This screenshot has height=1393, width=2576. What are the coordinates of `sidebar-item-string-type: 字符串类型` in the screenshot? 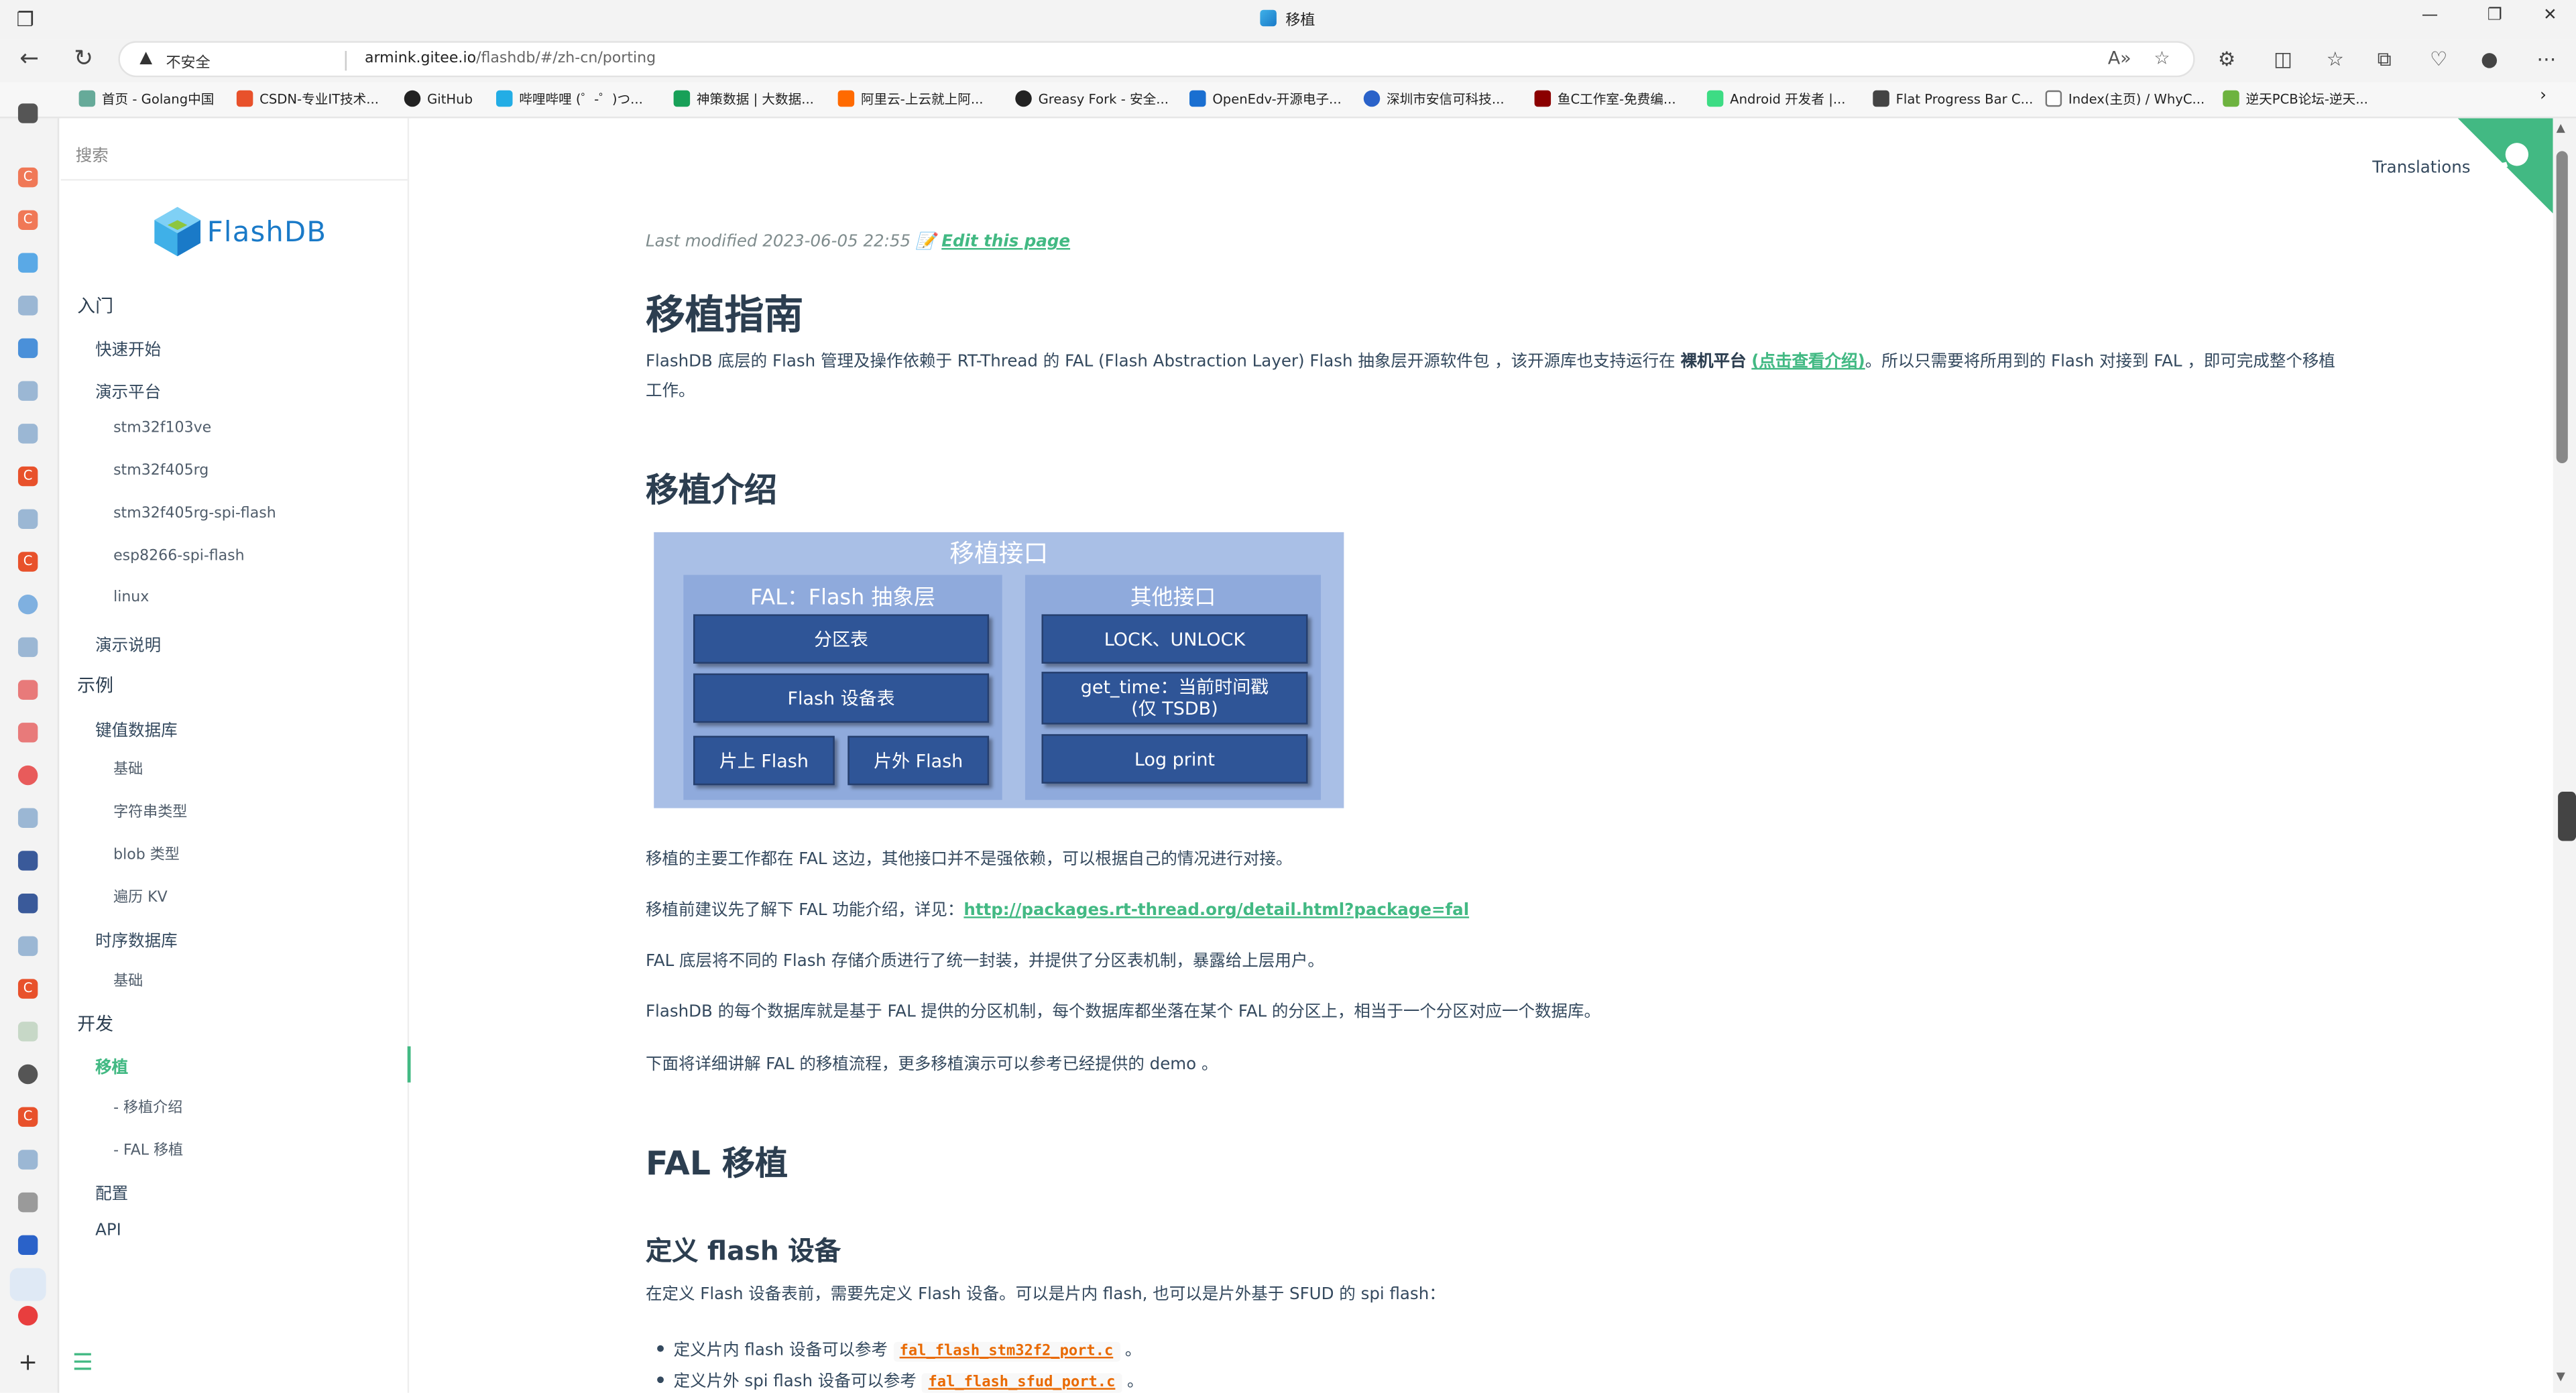 It's located at (150, 811).